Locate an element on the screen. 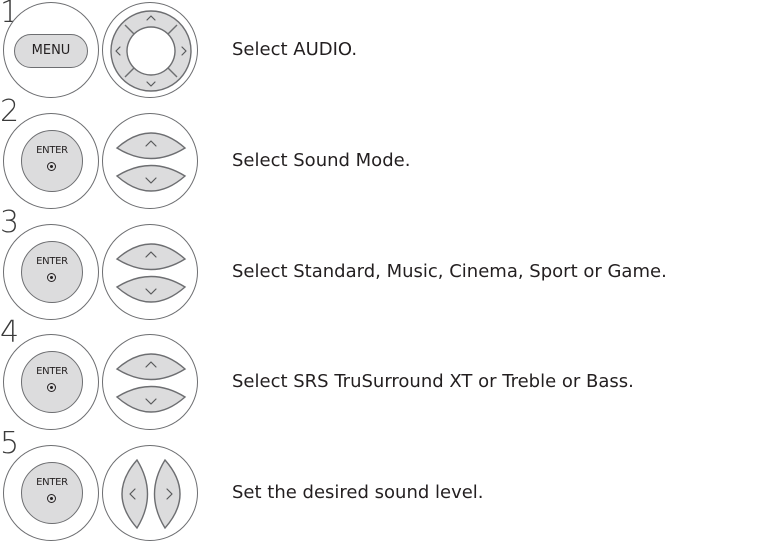  right-arrow-button is located at coordinates (167, 494).